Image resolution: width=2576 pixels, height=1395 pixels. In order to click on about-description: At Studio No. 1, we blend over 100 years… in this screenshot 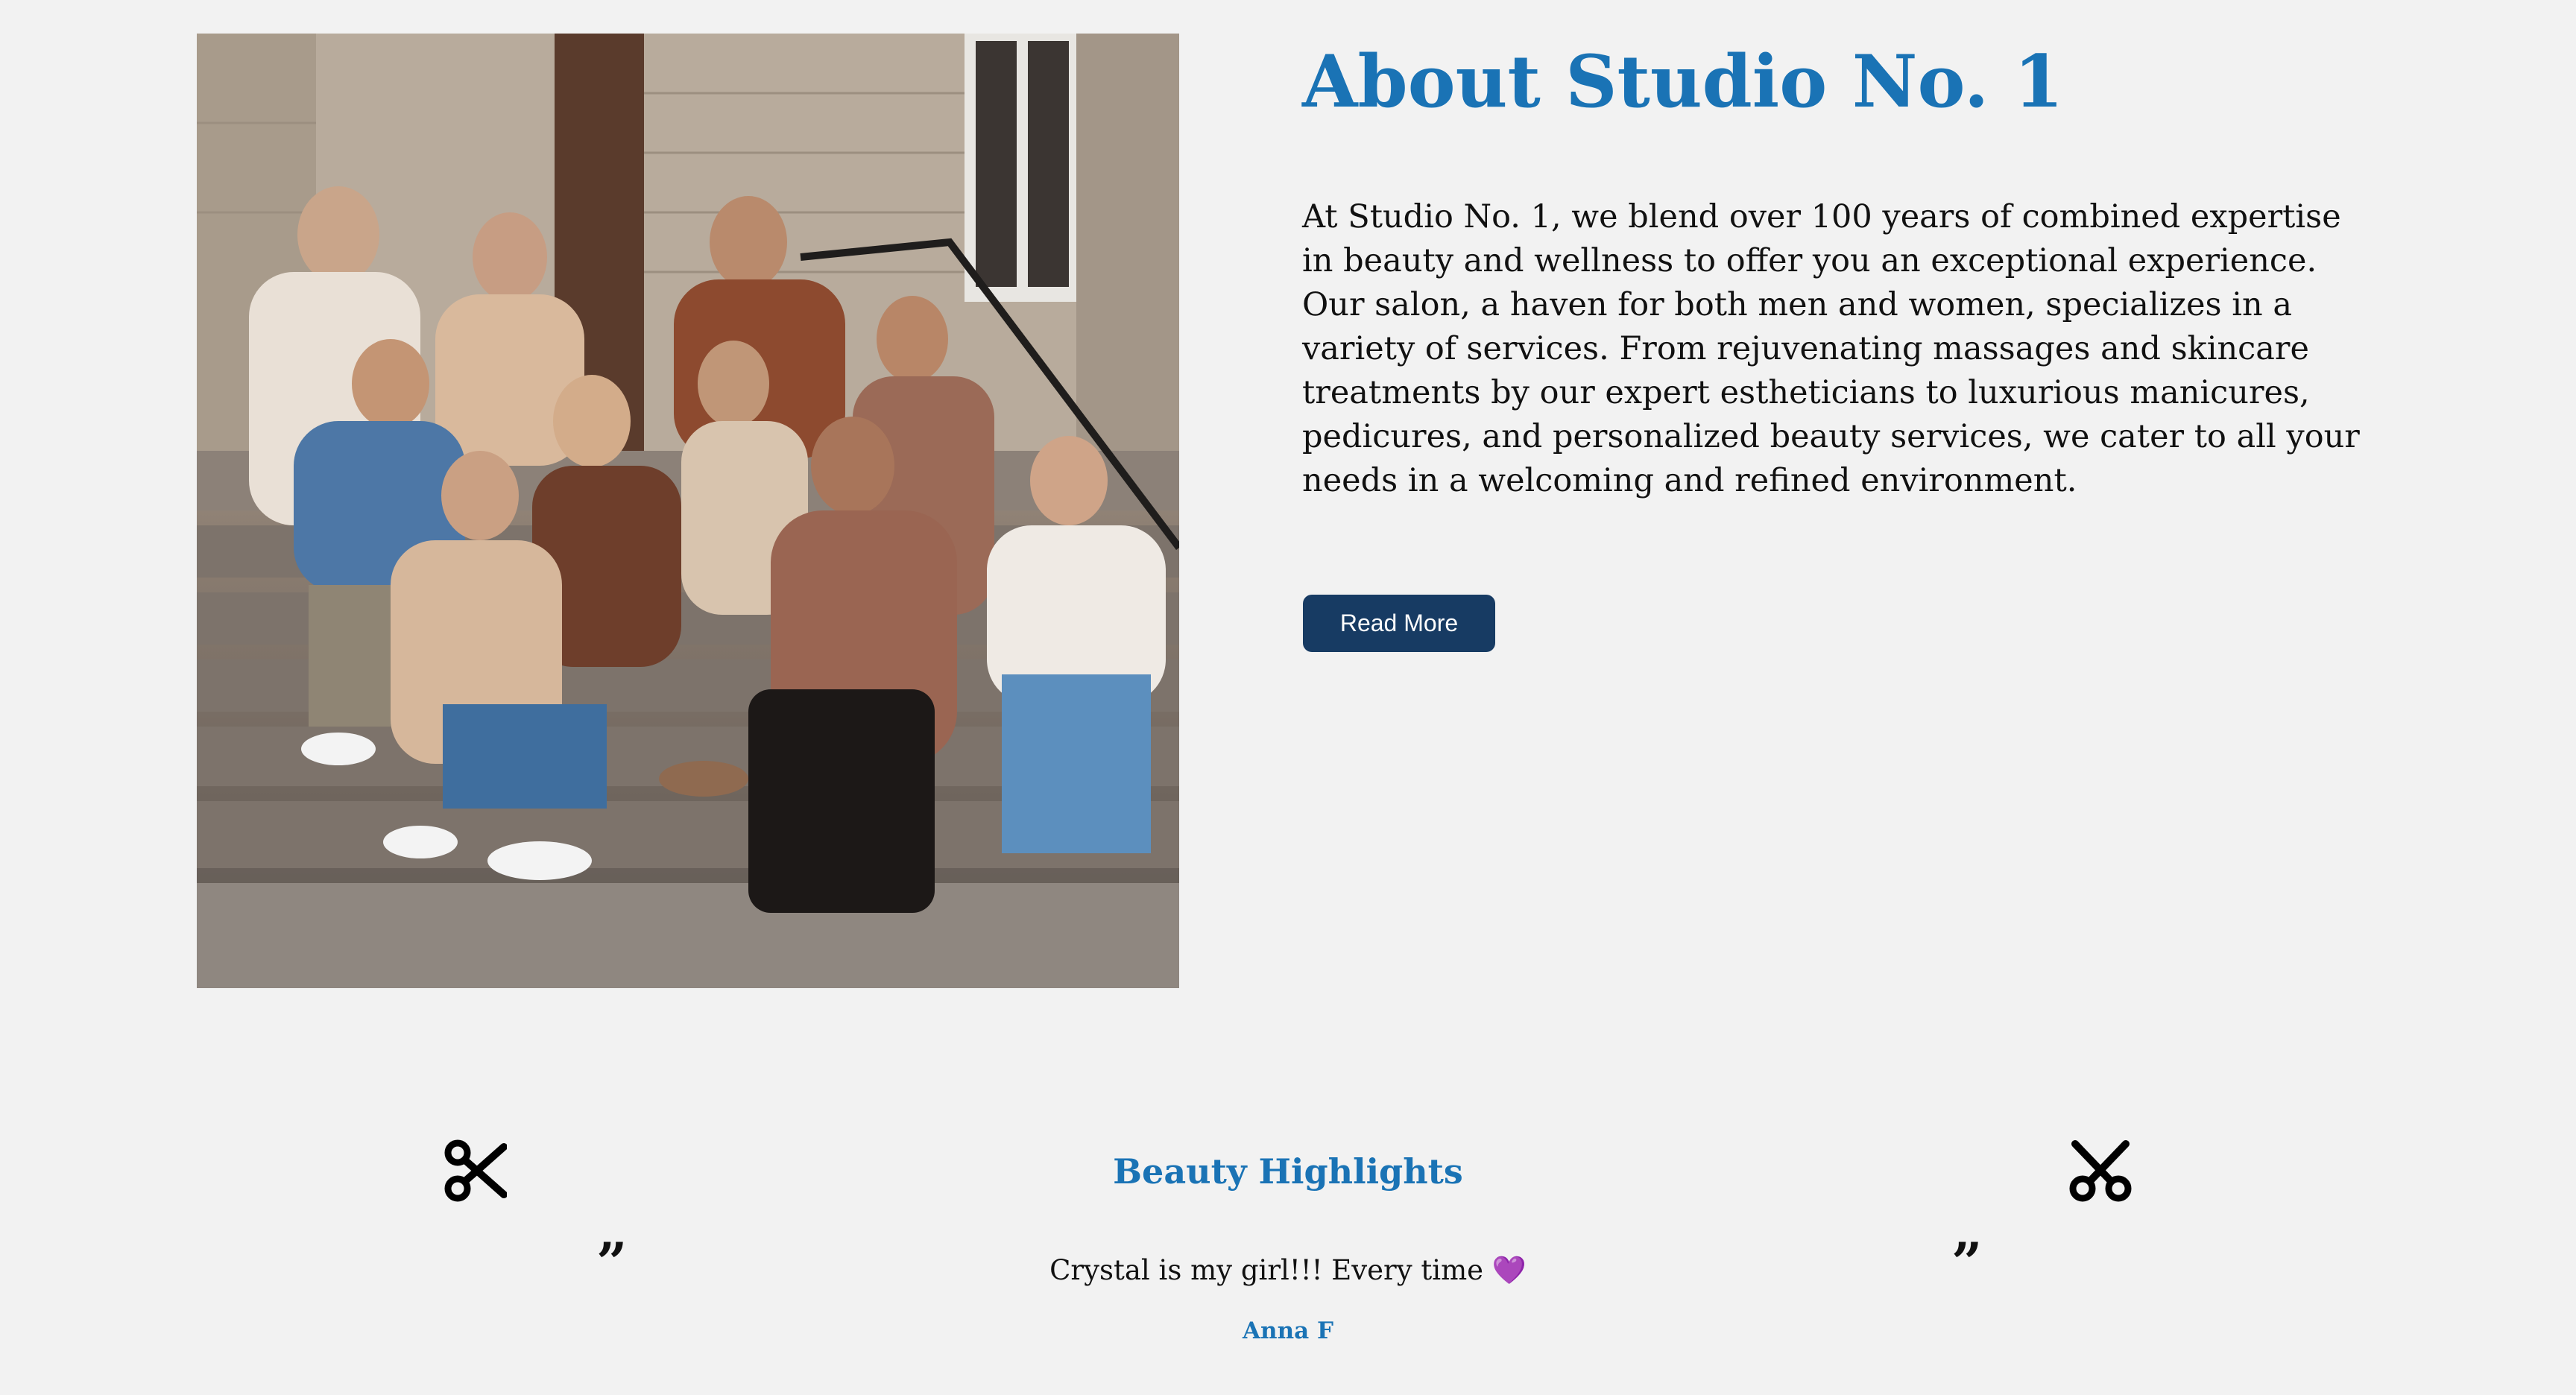, I will do `click(1831, 348)`.